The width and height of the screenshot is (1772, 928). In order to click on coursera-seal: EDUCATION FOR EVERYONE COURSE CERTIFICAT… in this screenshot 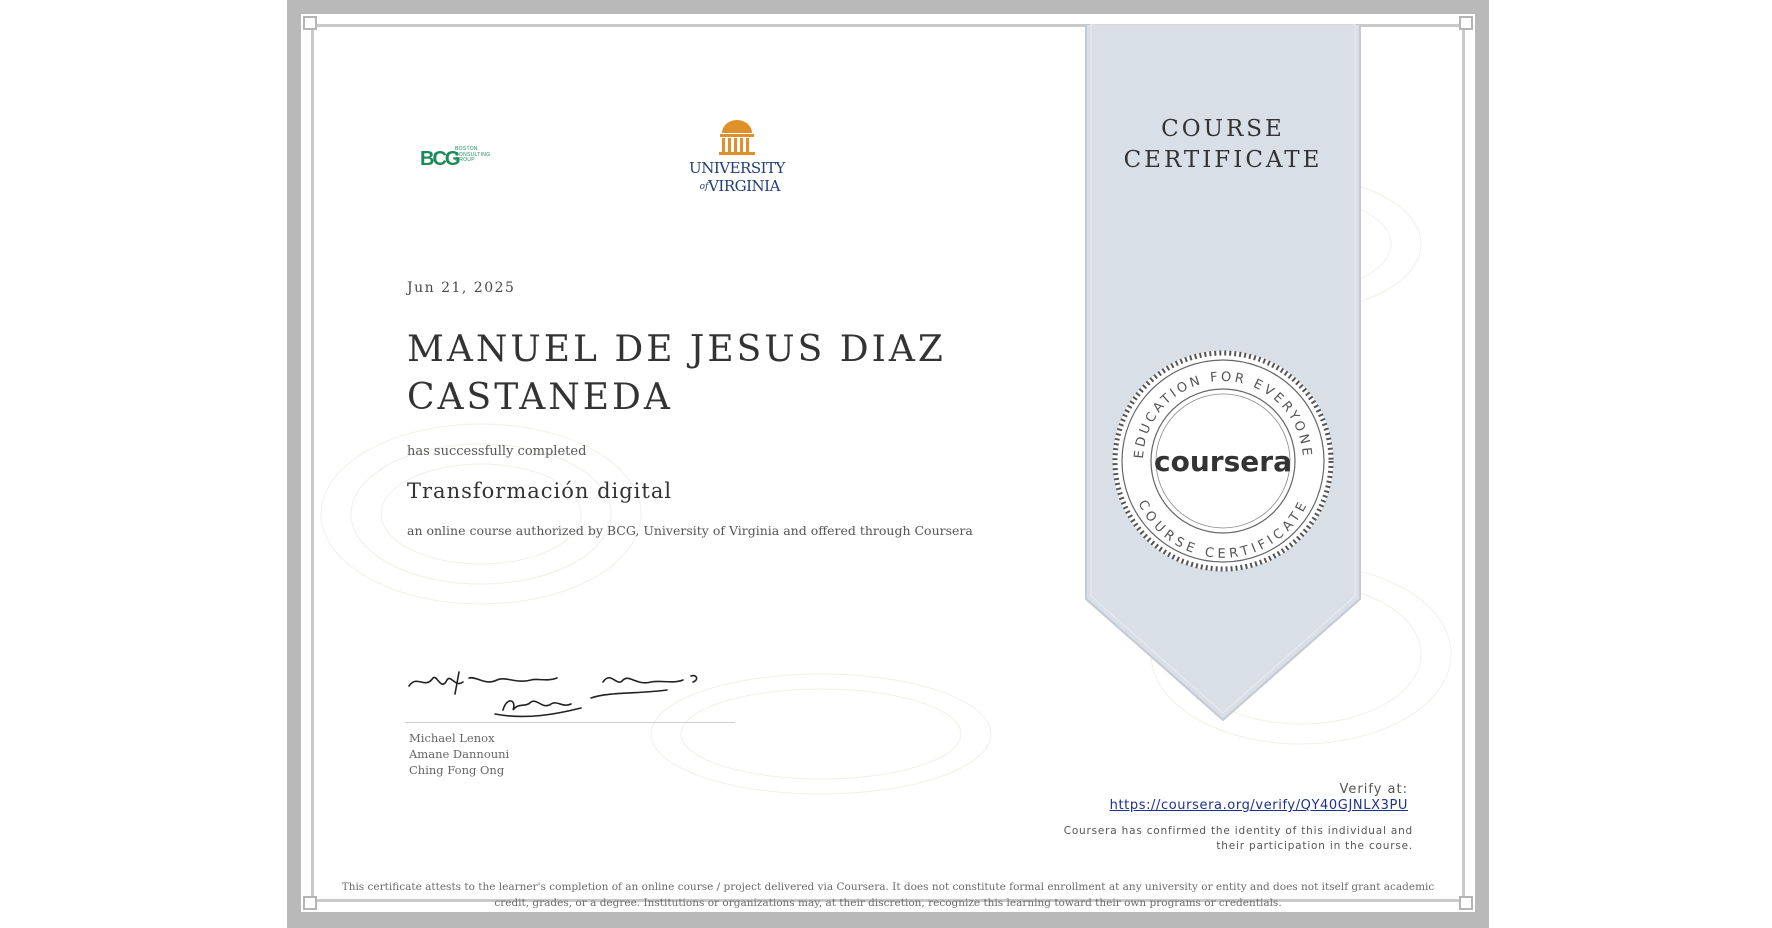, I will do `click(1223, 461)`.